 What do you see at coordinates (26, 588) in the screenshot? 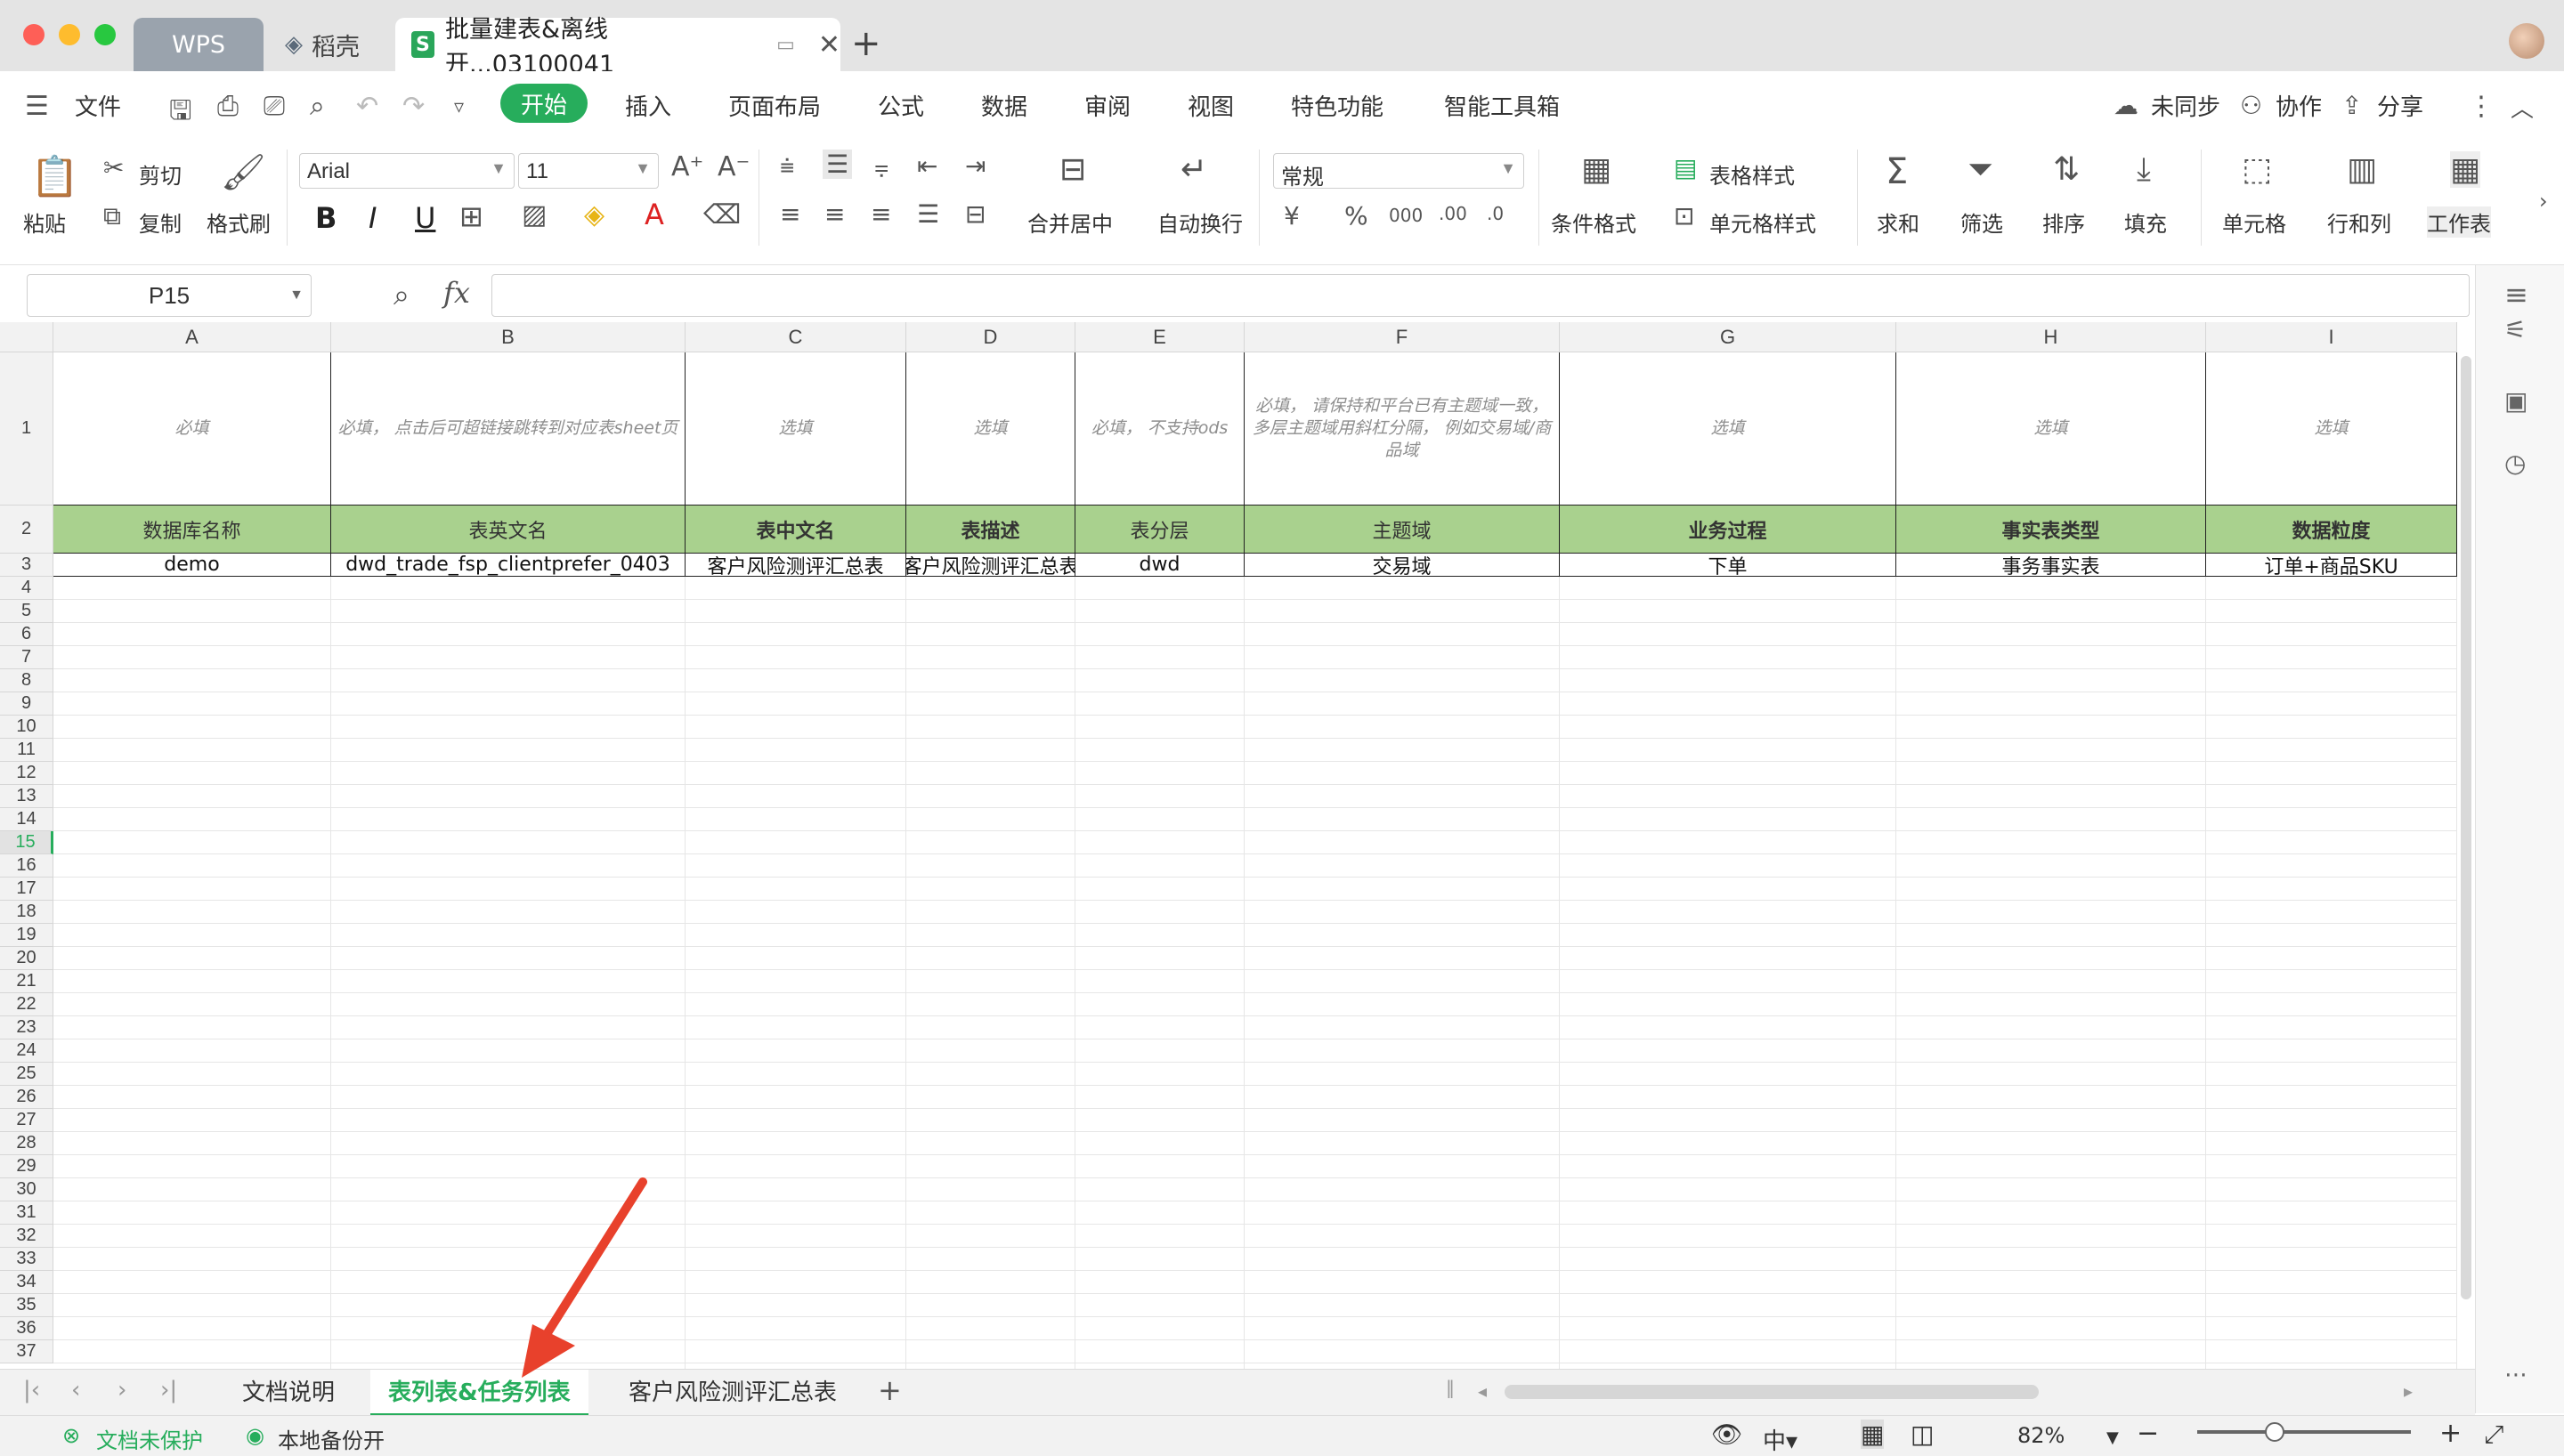
I see `row-header-4: 4` at bounding box center [26, 588].